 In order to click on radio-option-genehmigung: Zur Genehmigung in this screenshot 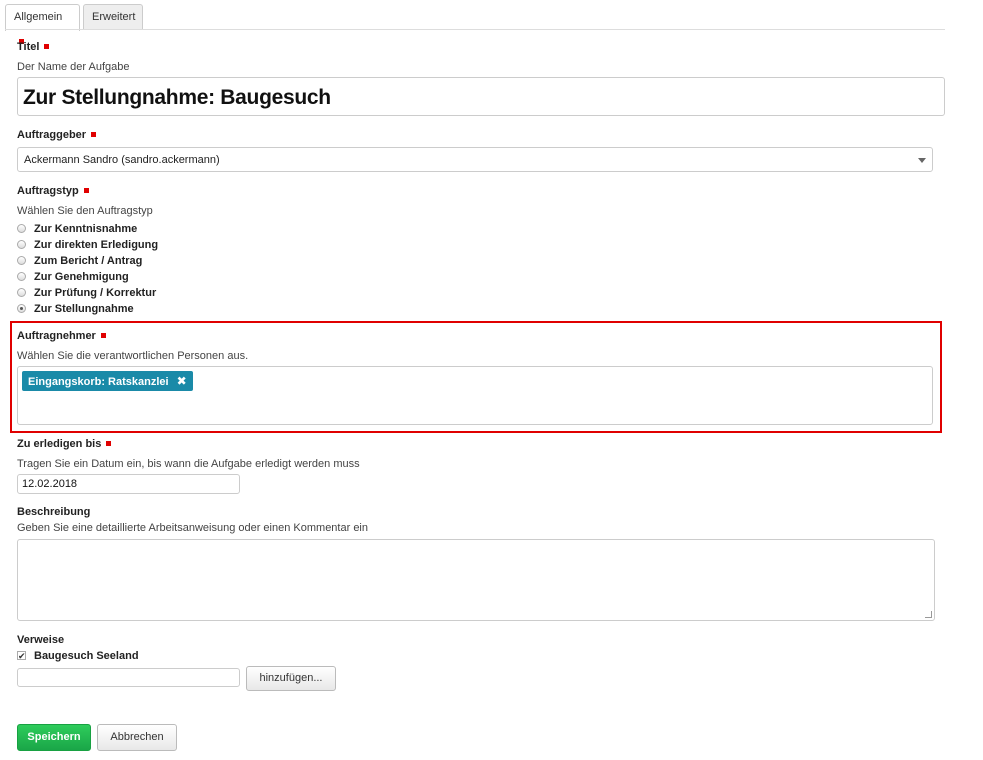, I will do `click(73, 278)`.